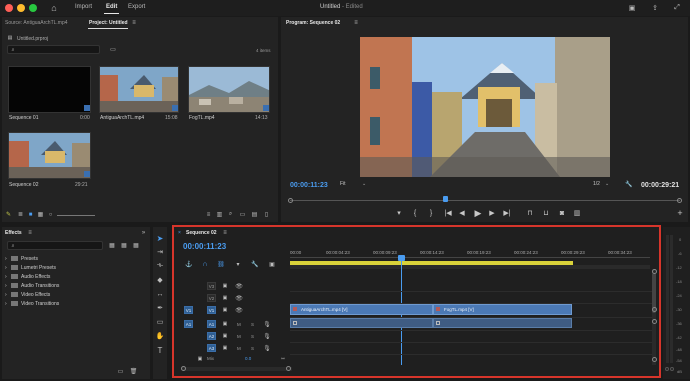  Describe the element at coordinates (160, 308) in the screenshot. I see `pen-tool-icon: ✒` at that location.